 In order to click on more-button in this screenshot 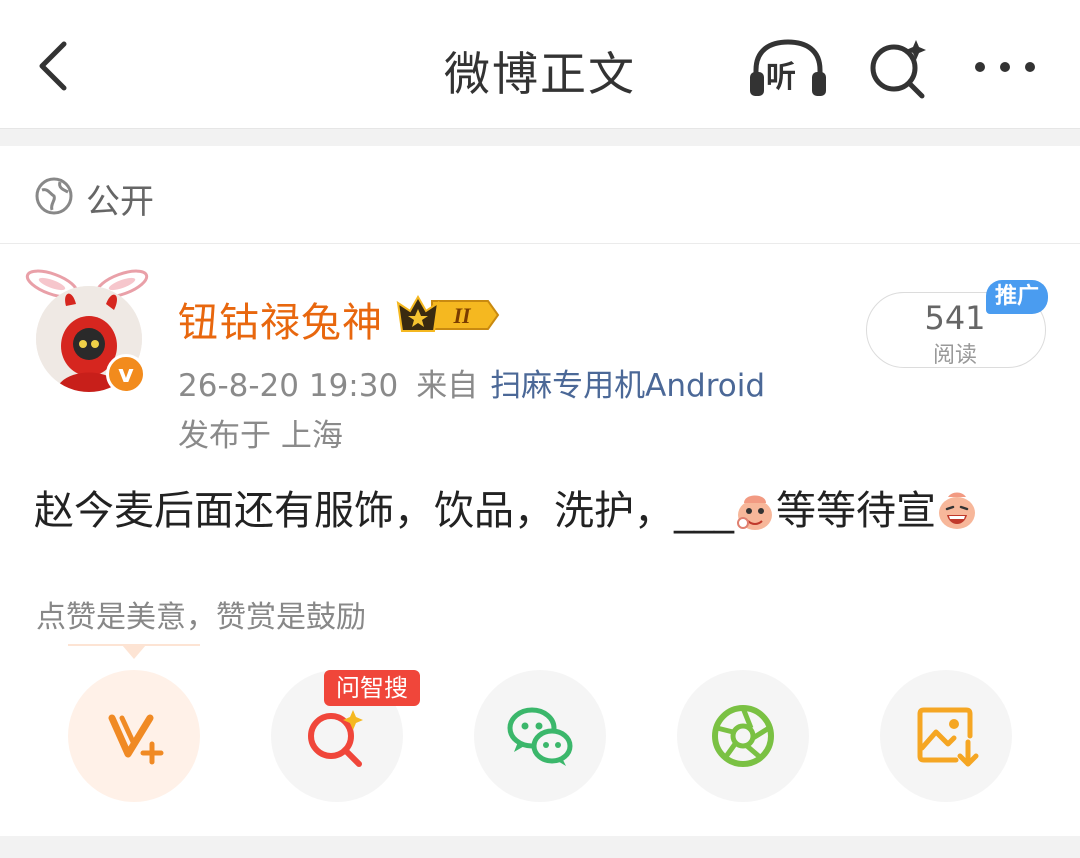, I will do `click(1005, 67)`.